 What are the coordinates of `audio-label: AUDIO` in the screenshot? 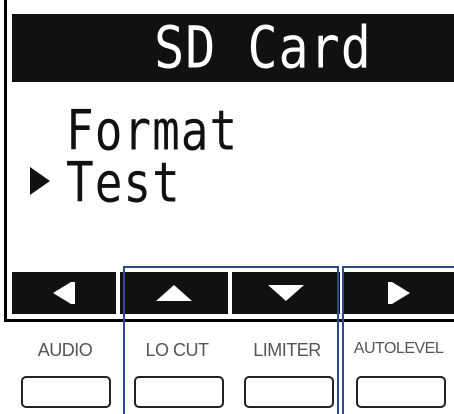 It's located at (65, 350).